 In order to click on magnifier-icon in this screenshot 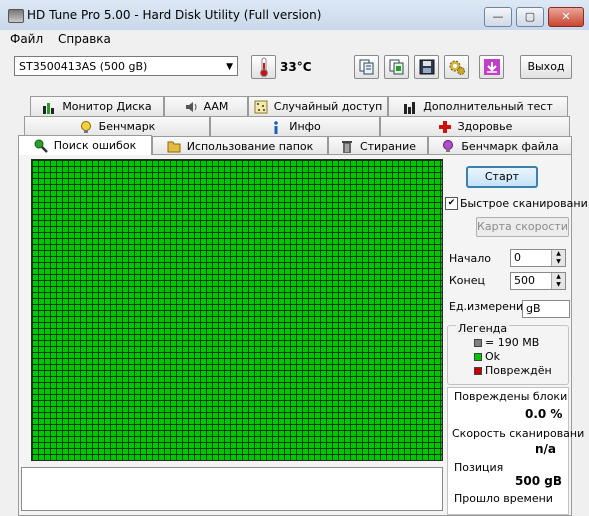, I will do `click(41, 146)`.